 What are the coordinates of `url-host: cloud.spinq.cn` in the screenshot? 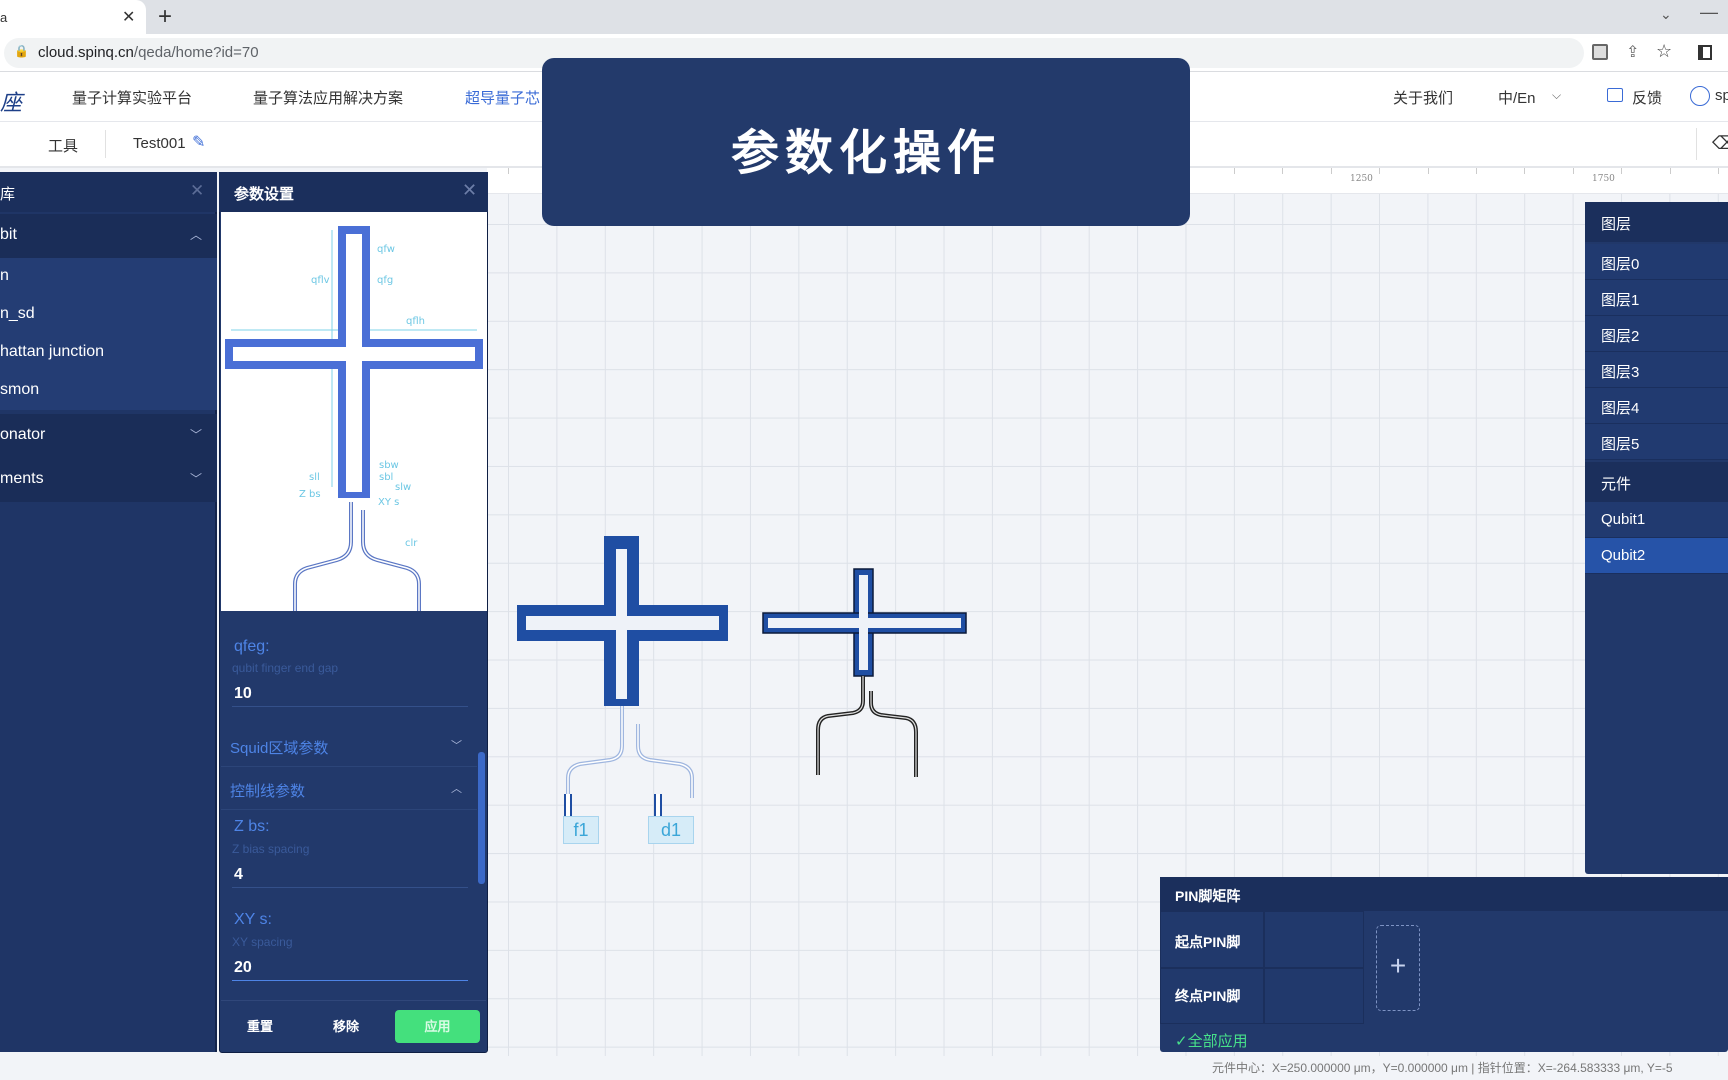 It's located at (86, 52).